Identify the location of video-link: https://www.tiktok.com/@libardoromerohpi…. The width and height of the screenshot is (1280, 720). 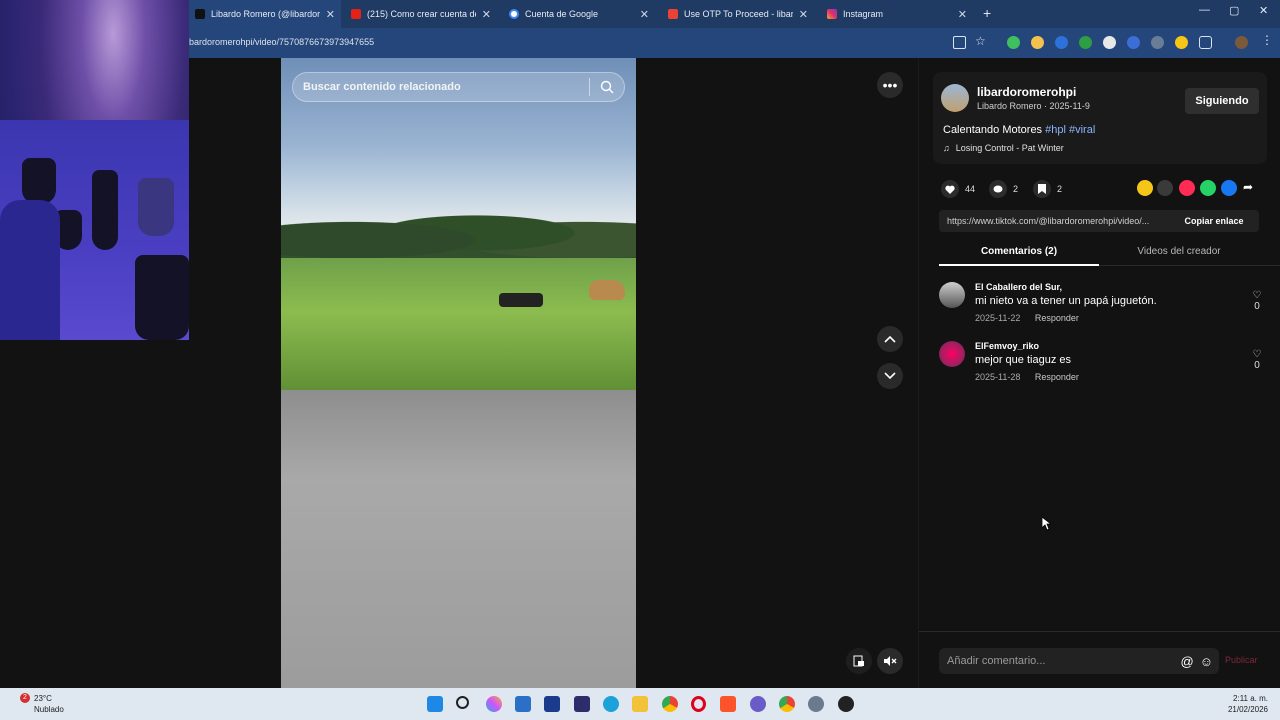
(1054, 221).